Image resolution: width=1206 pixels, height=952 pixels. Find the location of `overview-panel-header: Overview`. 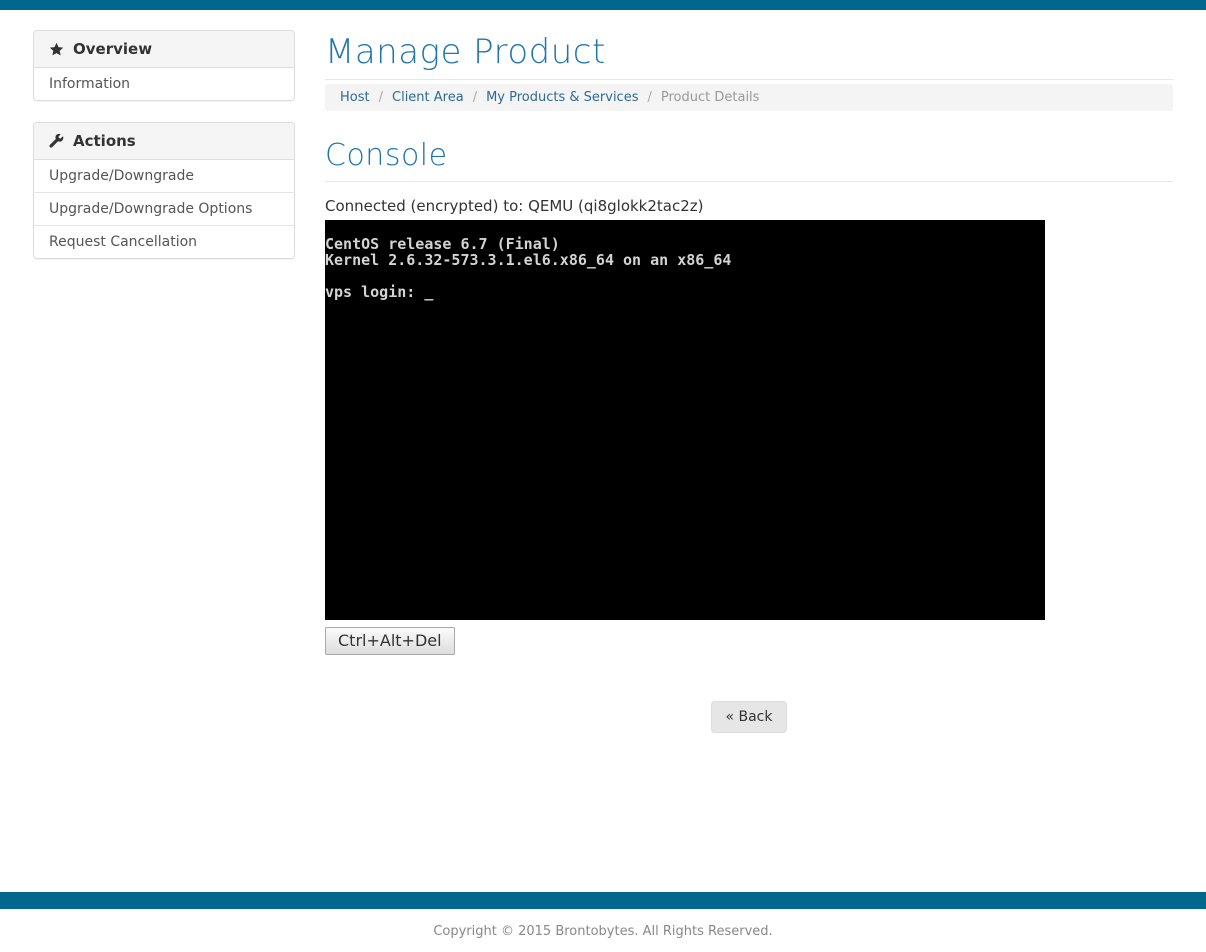

overview-panel-header: Overview is located at coordinates (164, 49).